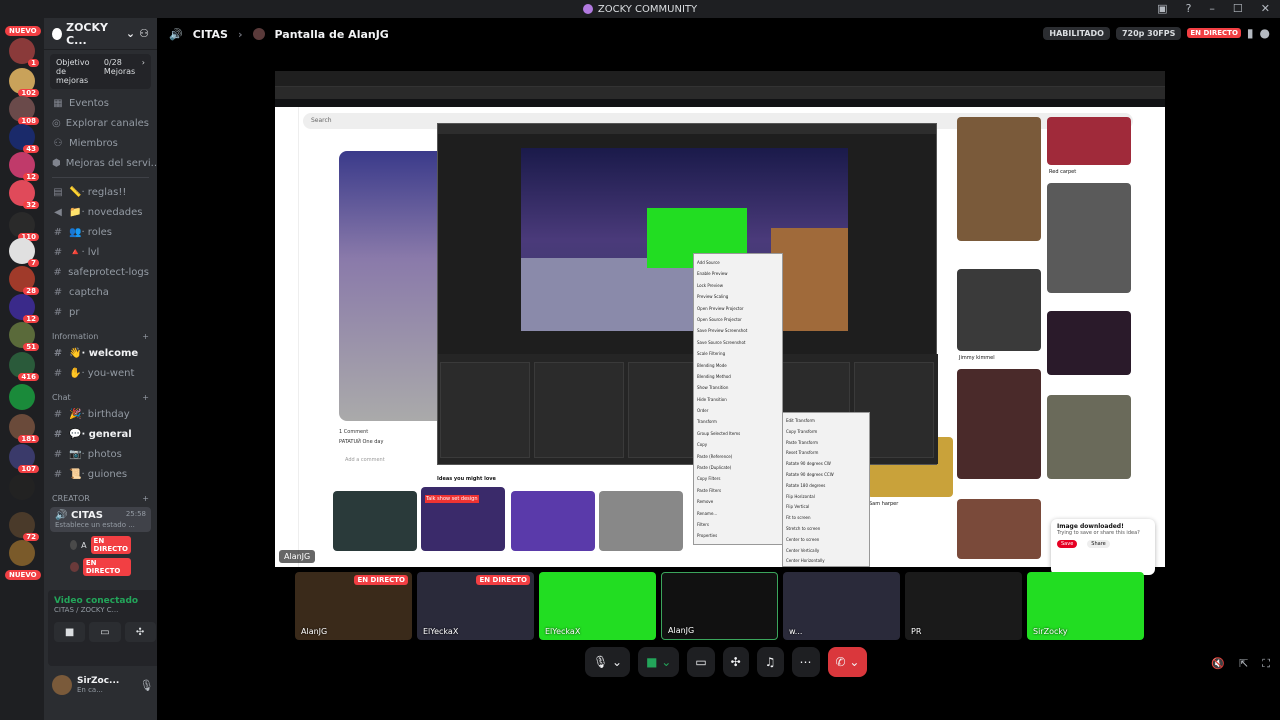 The width and height of the screenshot is (1280, 720). I want to click on channel-item: # 🔺· lvl, so click(100, 252).